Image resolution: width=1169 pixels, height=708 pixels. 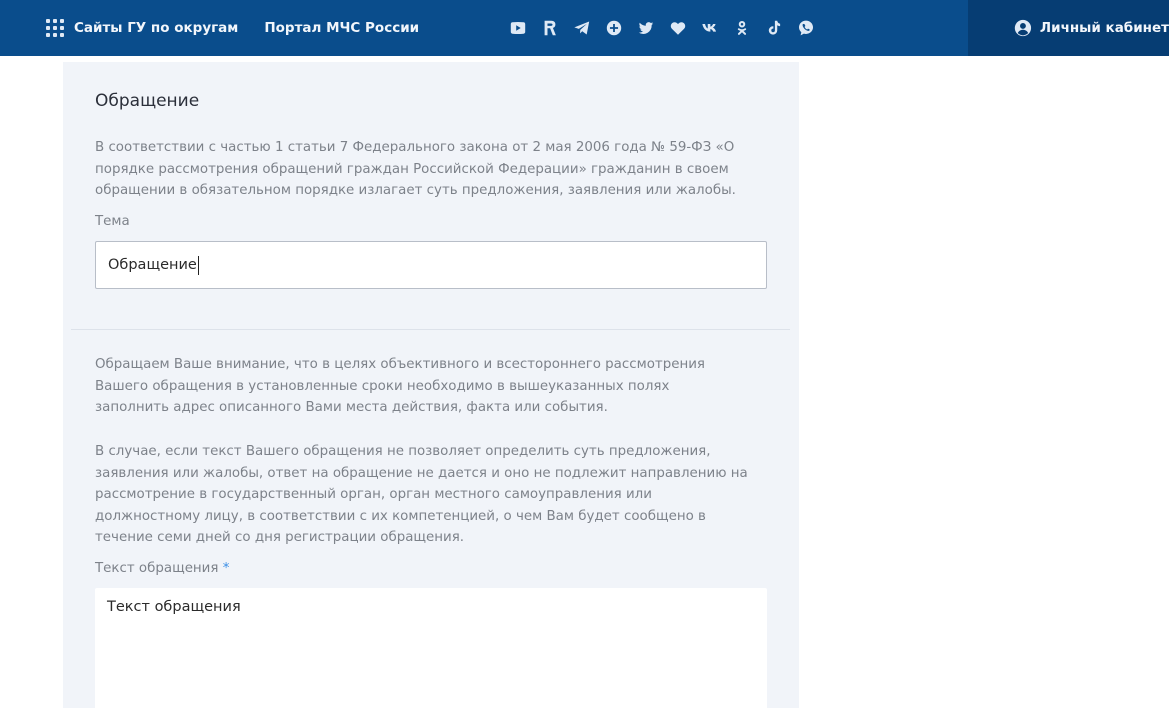 What do you see at coordinates (430, 329) in the screenshot?
I see `section-divider` at bounding box center [430, 329].